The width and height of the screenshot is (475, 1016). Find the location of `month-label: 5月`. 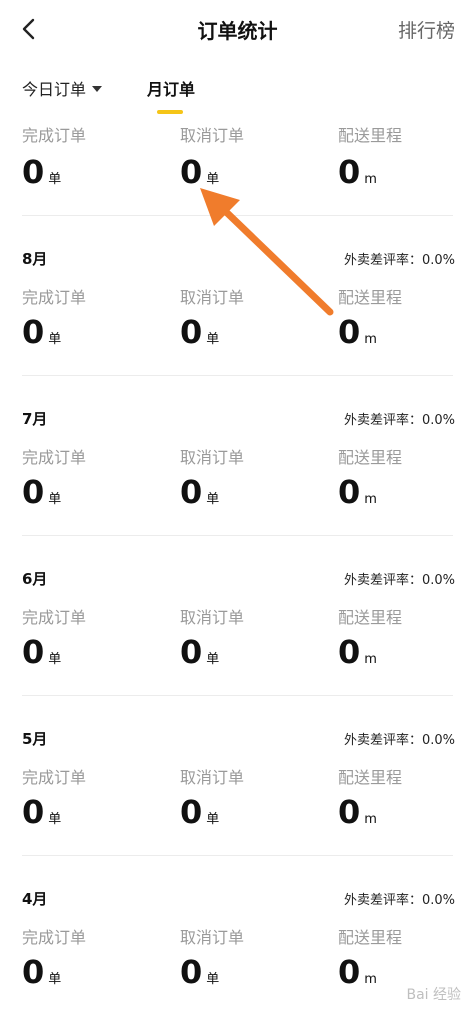

month-label: 5月 is located at coordinates (35, 739).